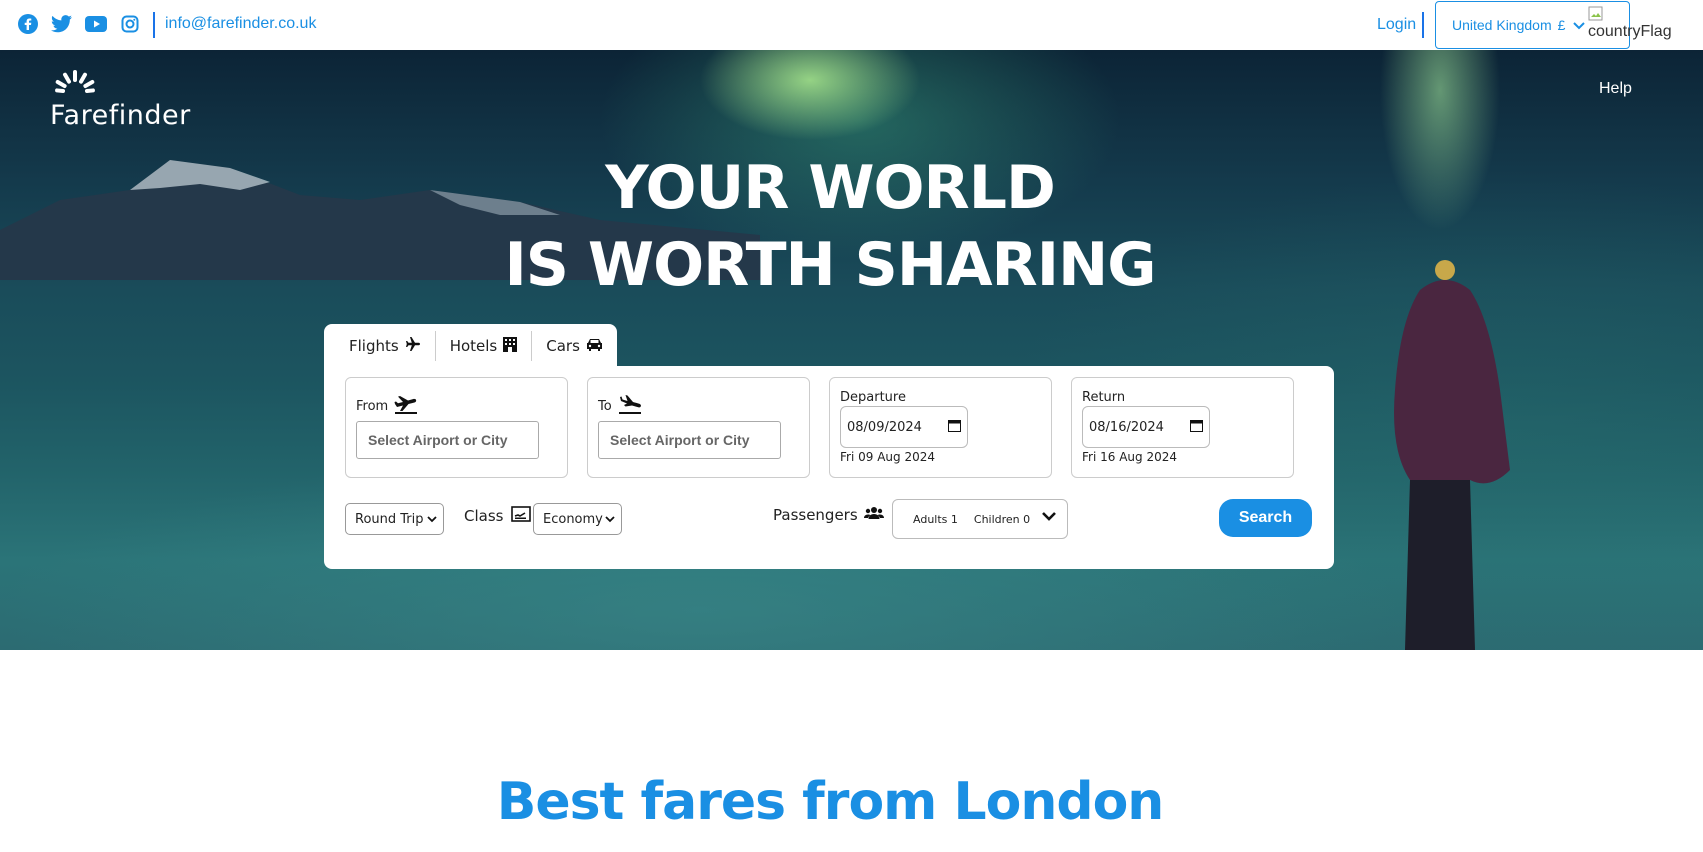 The image size is (1703, 852). What do you see at coordinates (79, 24) in the screenshot?
I see `social-links` at bounding box center [79, 24].